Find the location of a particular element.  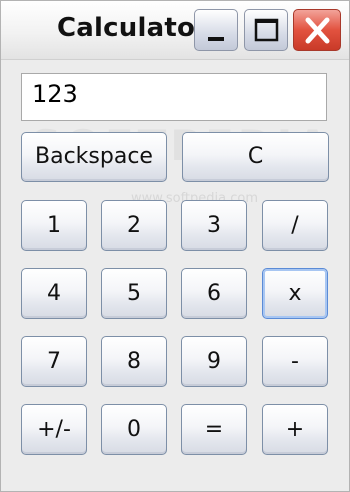

maximize-button is located at coordinates (266, 30).